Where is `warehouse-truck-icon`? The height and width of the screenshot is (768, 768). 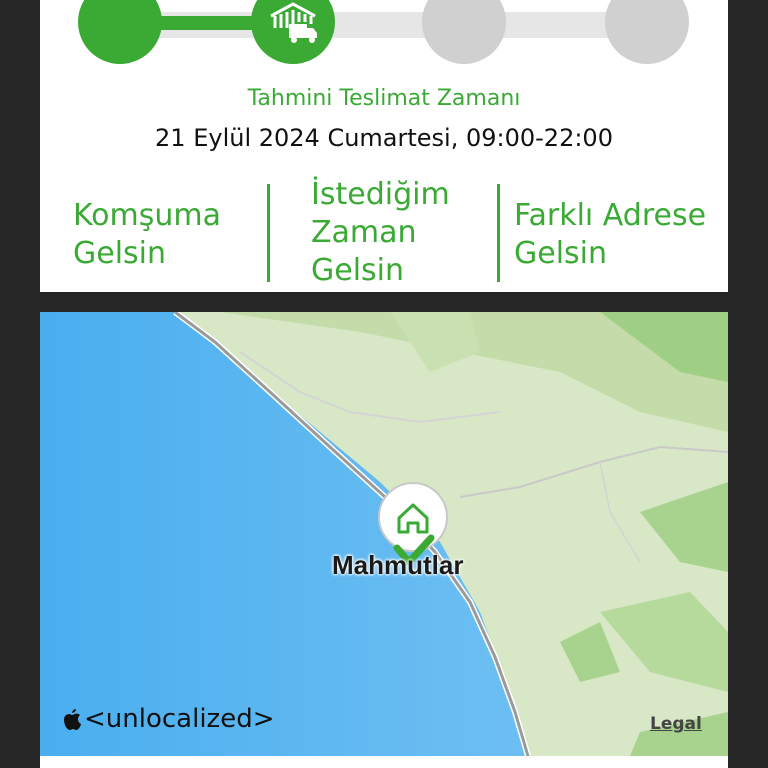
warehouse-truck-icon is located at coordinates (293, 22).